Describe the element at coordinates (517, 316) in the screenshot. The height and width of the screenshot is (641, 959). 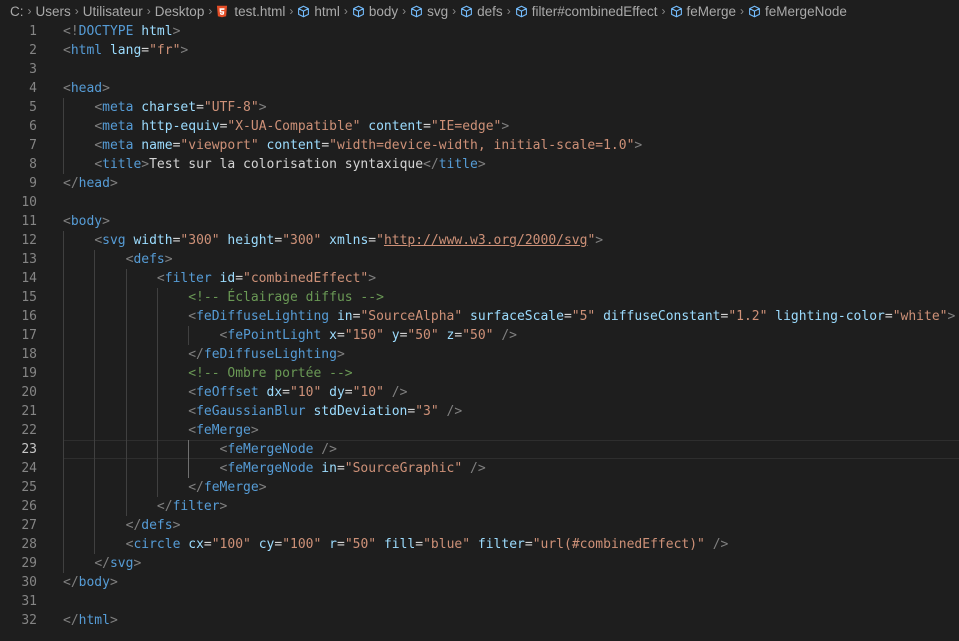
I see `code-attribute: surfaceScale` at that location.